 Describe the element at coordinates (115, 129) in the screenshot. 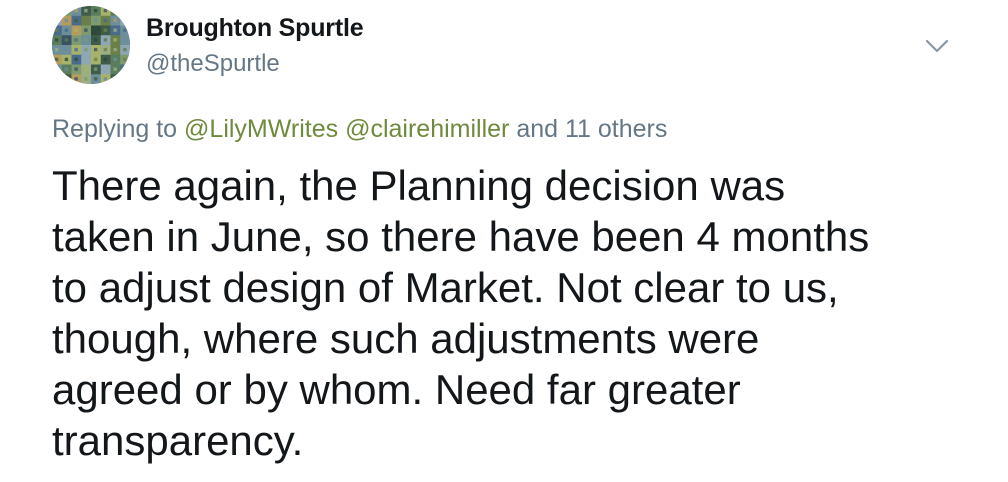

I see `replying-to-label: Replying to` at that location.